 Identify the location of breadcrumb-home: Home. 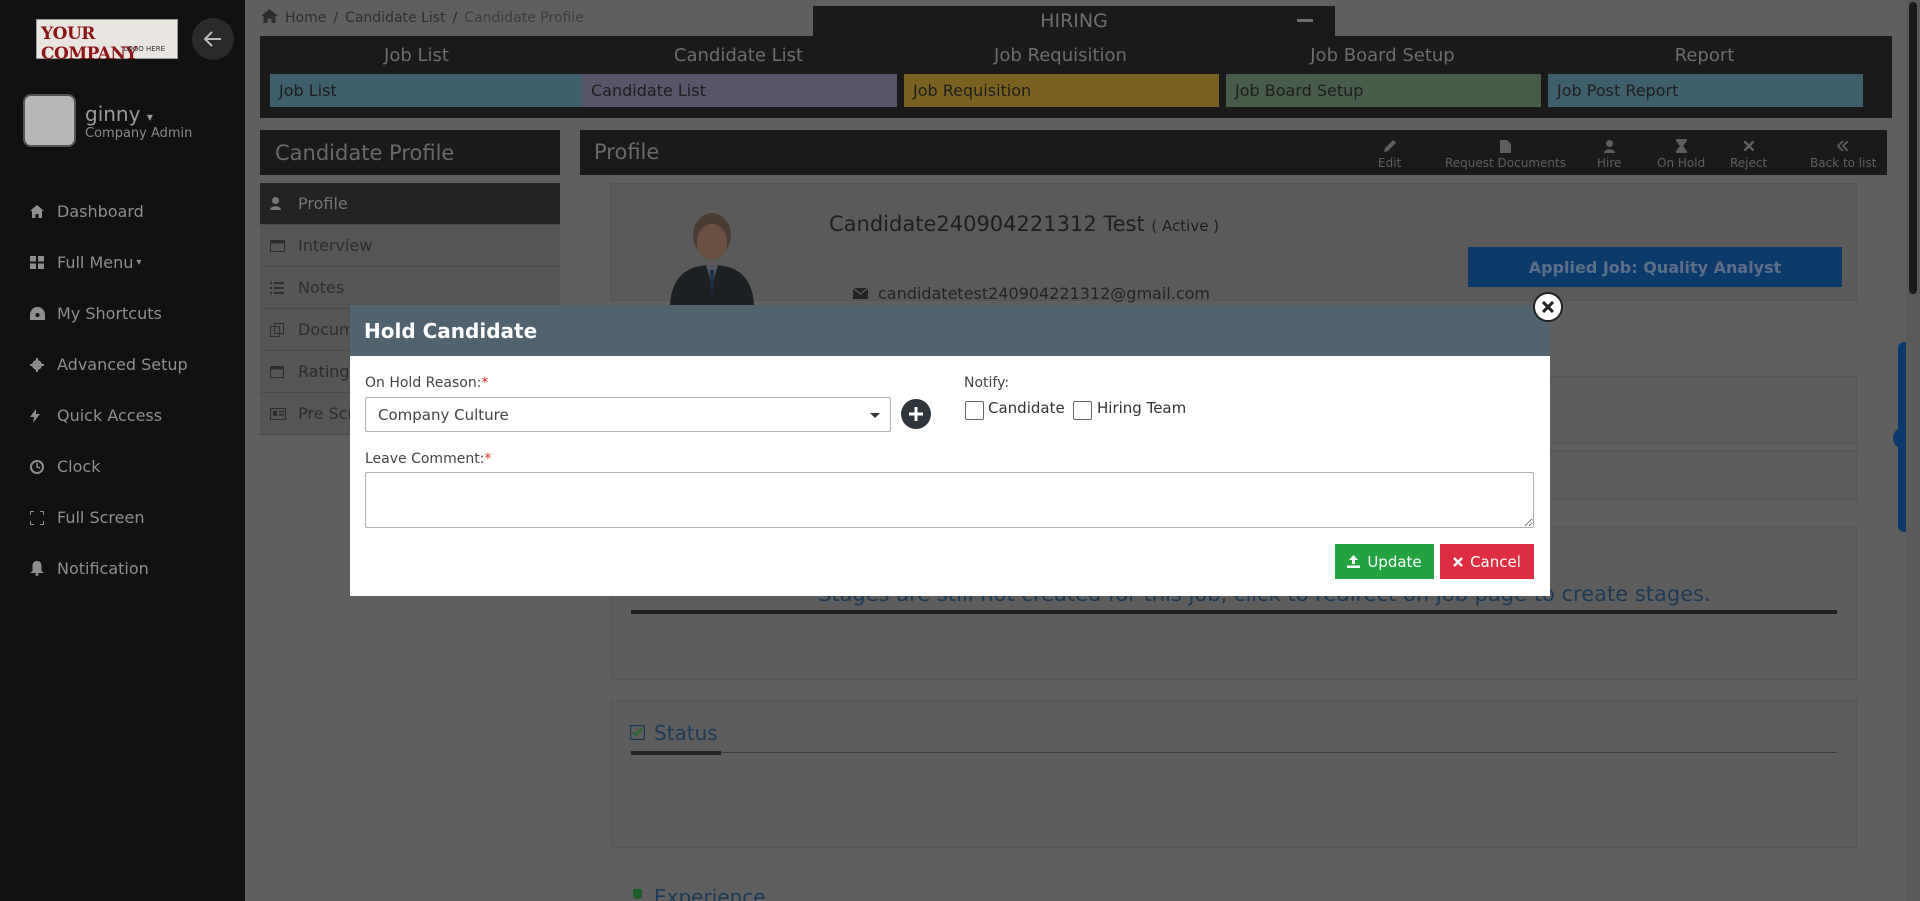
(305, 18).